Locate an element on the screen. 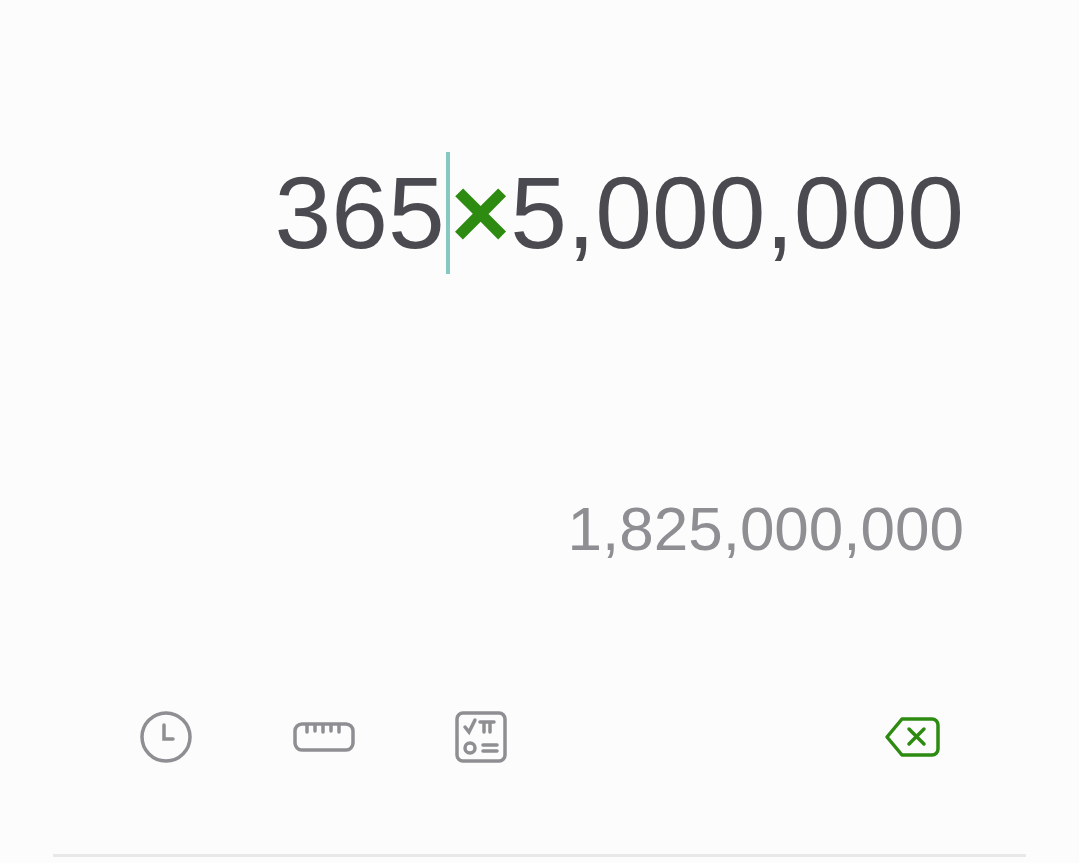 Image resolution: width=1079 pixels, height=863 pixels. clock-icon is located at coordinates (166, 737).